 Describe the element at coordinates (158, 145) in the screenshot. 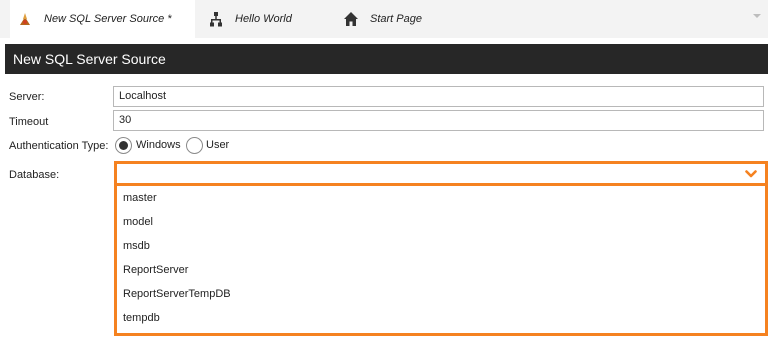

I see `windows-radio-label: Windows` at that location.